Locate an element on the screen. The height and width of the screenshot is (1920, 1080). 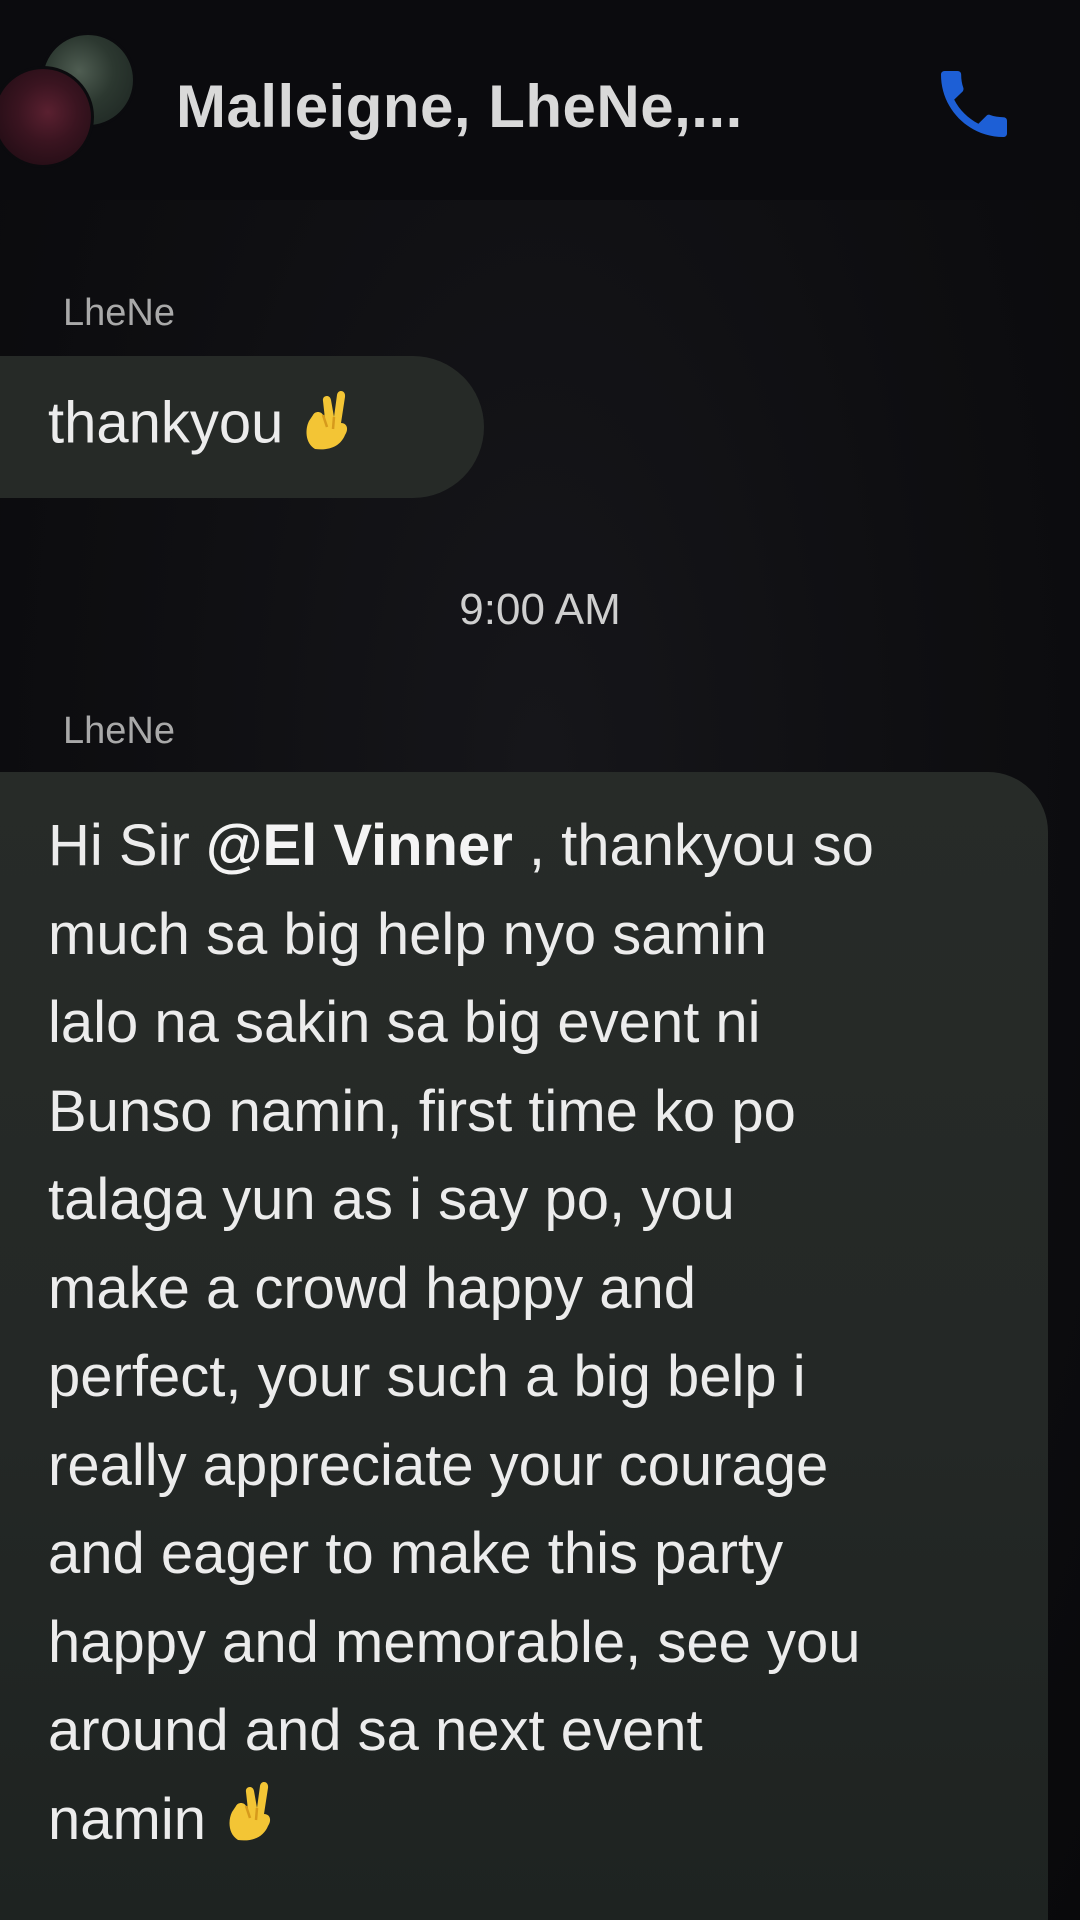
message-bubble: thankyou is located at coordinates (242, 427).